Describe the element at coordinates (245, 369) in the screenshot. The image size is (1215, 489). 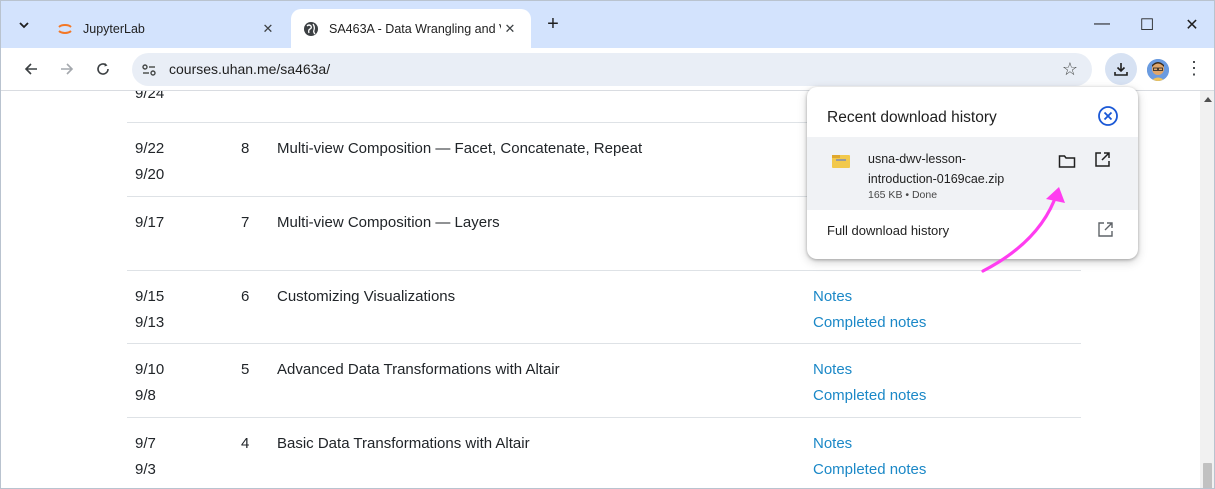
I see `lesson-number: 5` at that location.